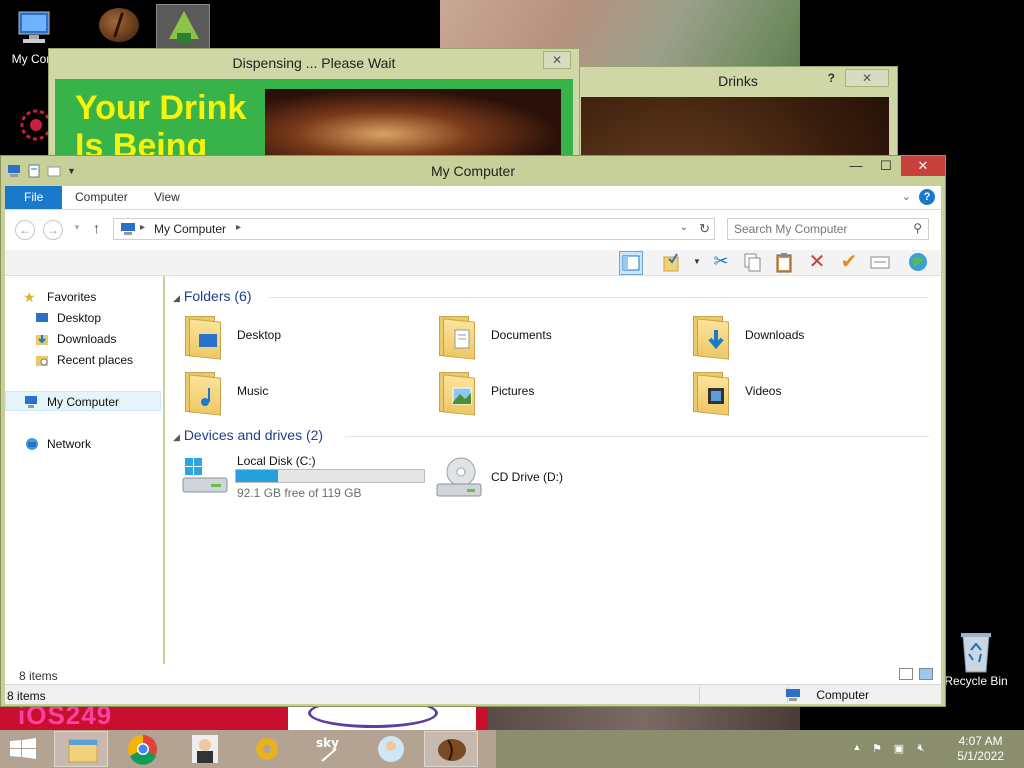  Describe the element at coordinates (161, 127) in the screenshot. I see `dispensing-headline: Your Drink Is Being` at that location.